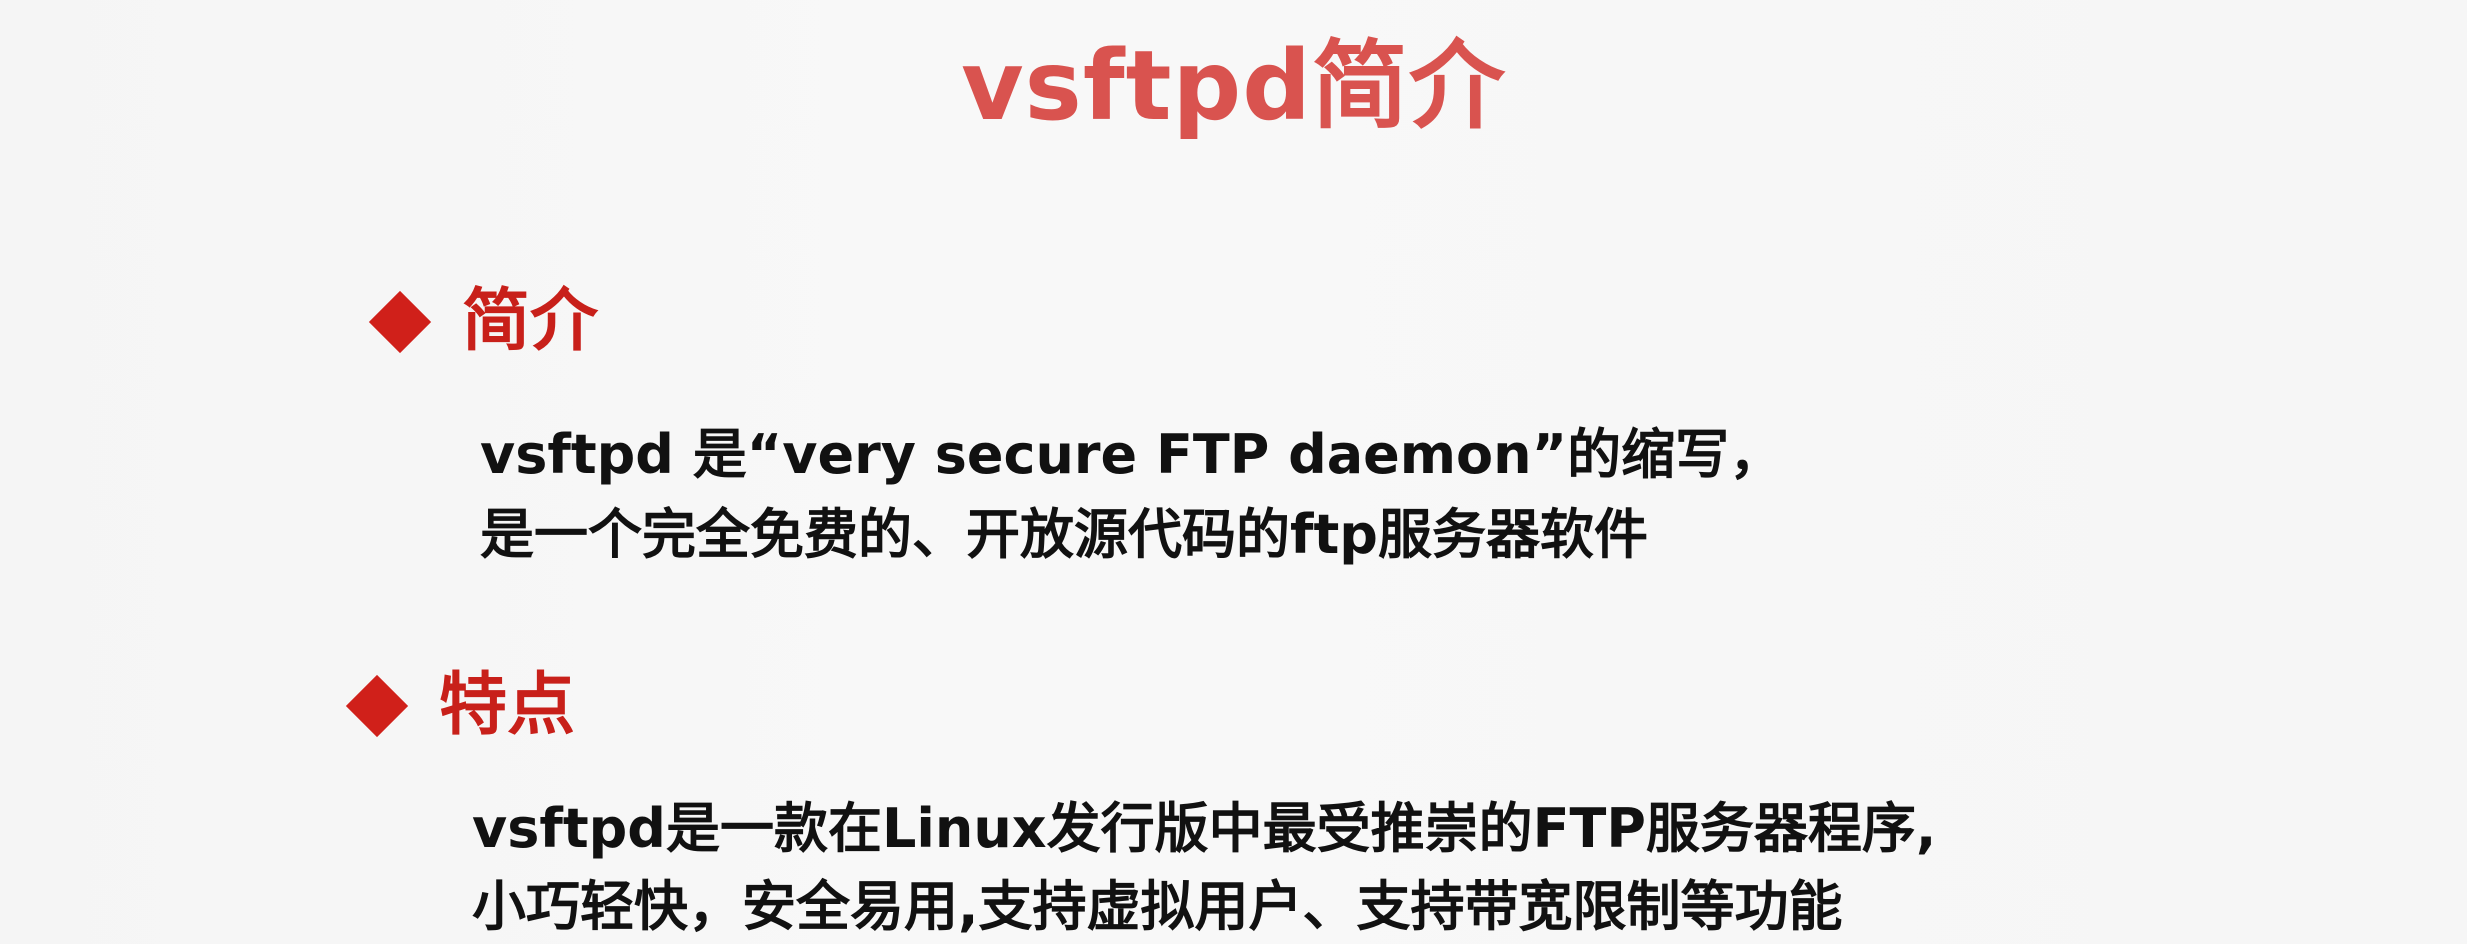 Image resolution: width=2467 pixels, height=944 pixels. Describe the element at coordinates (1157, 906) in the screenshot. I see `features-line-2: 小巧轻快，安全易用,支持虚拟用户、支持带宽限制等功能` at that location.